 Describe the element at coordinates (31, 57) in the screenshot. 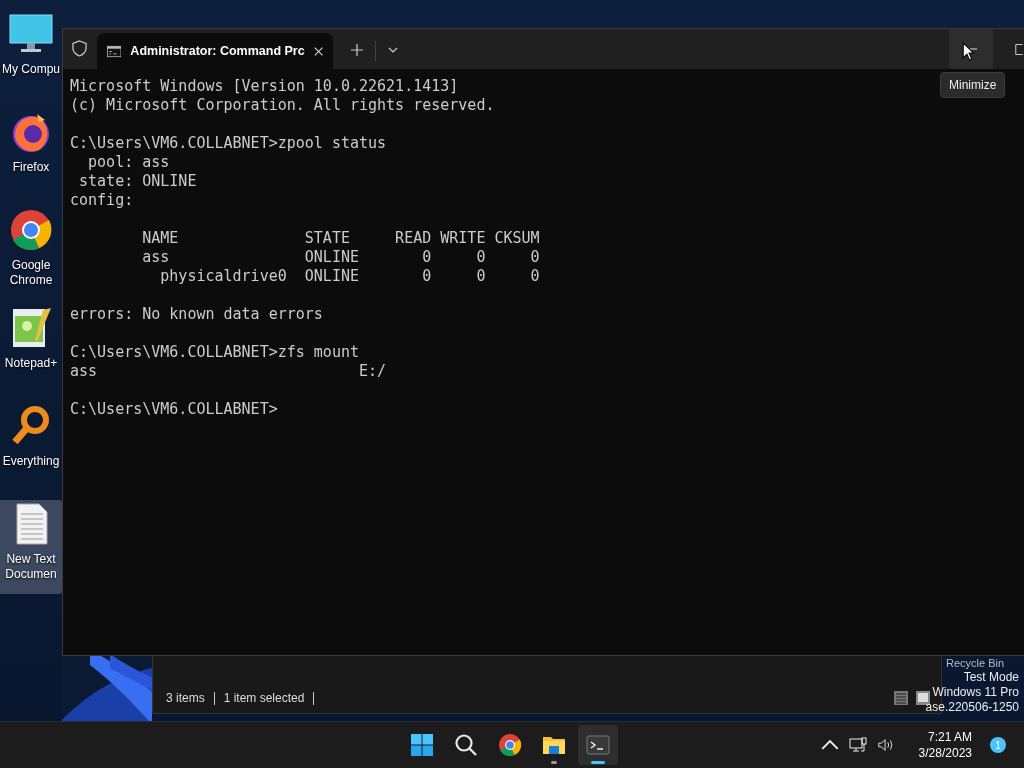

I see `desktop-icon: My Compu` at that location.